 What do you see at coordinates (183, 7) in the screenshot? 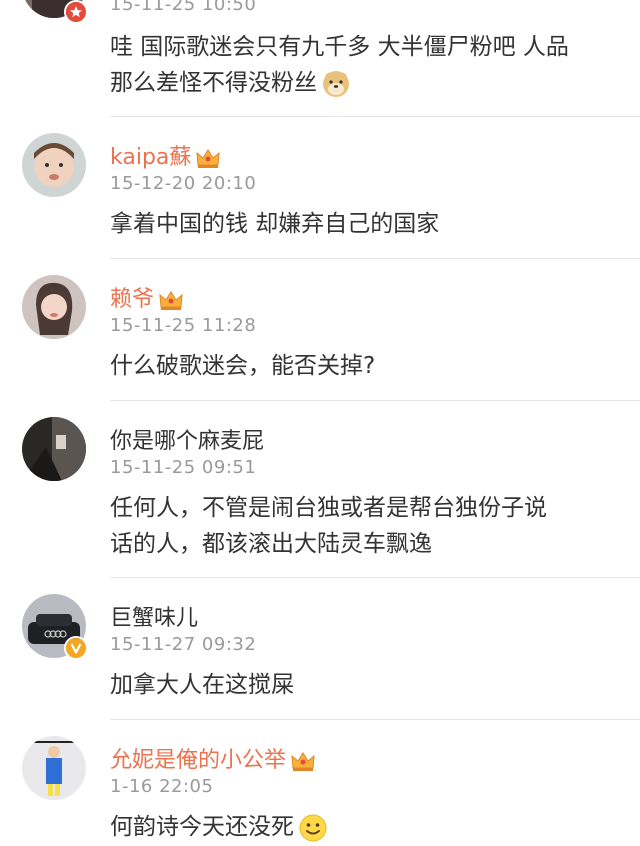
I see `comment-time: 15-11-25 10:50` at bounding box center [183, 7].